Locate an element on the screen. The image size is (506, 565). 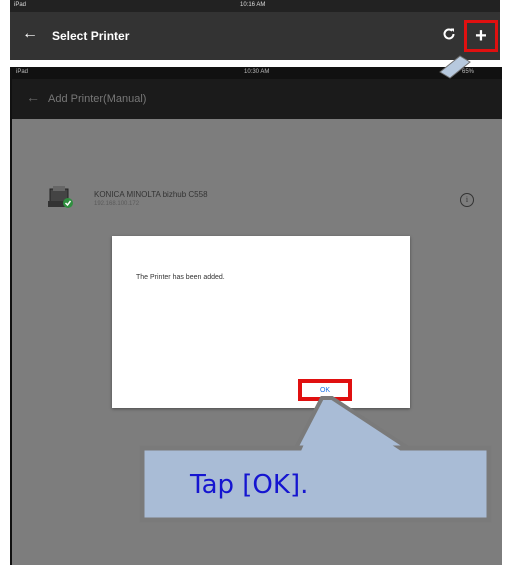
pointer-arrow is located at coordinates (455, 67).